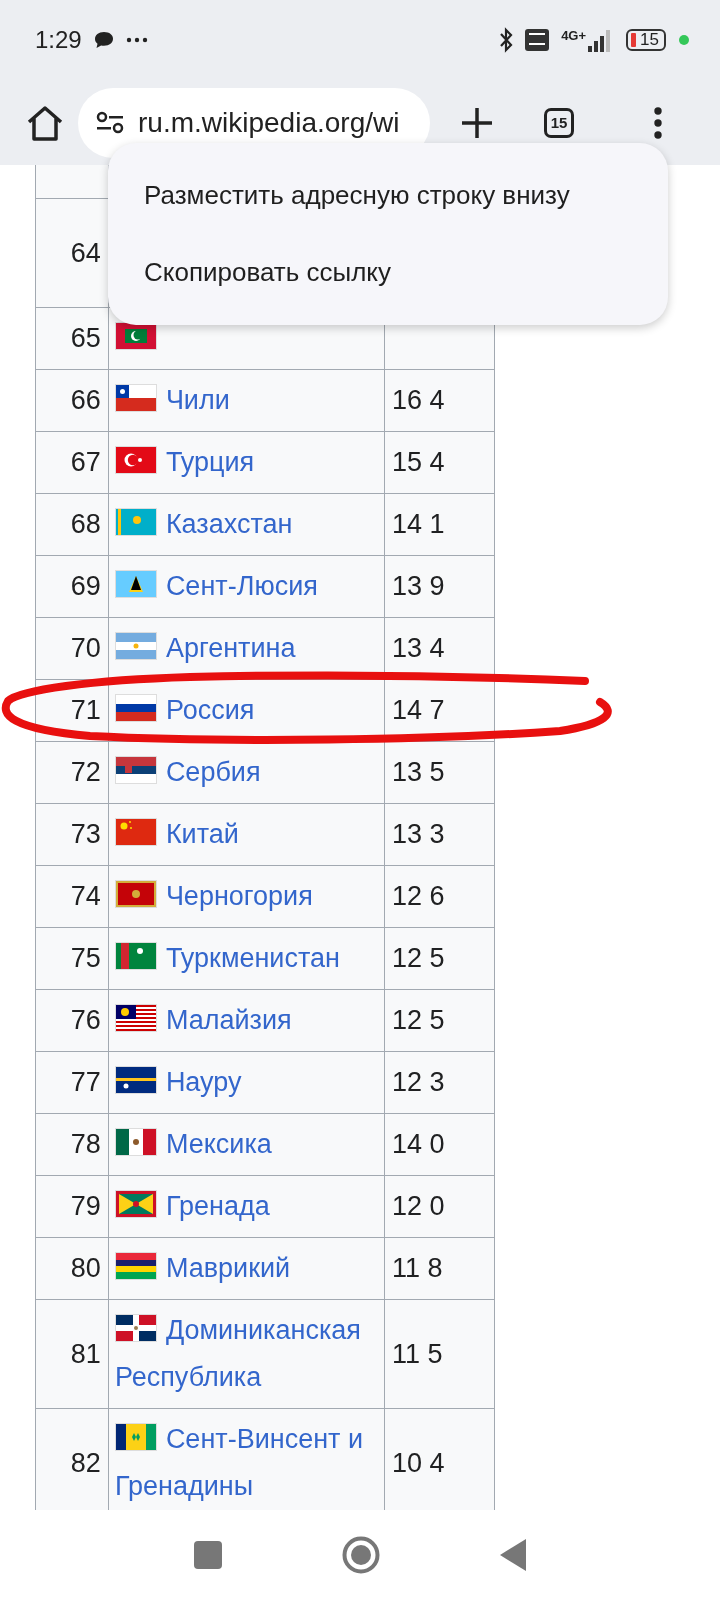 This screenshot has height=1600, width=720. Describe the element at coordinates (72, 834) in the screenshot. I see `rank-cell: 73` at that location.